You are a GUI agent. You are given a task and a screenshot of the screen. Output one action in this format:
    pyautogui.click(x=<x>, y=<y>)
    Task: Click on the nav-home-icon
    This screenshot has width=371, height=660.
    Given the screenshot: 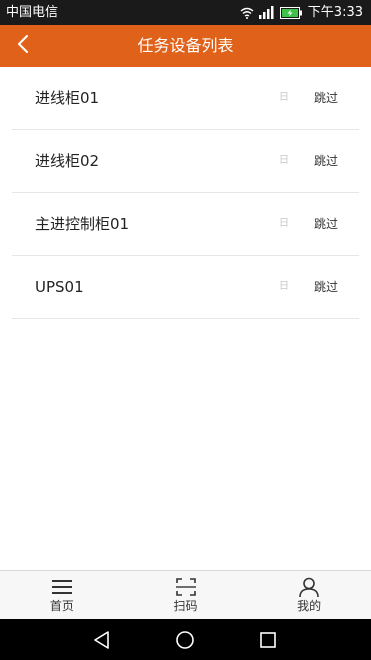 What is the action you would take?
    pyautogui.click(x=185, y=640)
    